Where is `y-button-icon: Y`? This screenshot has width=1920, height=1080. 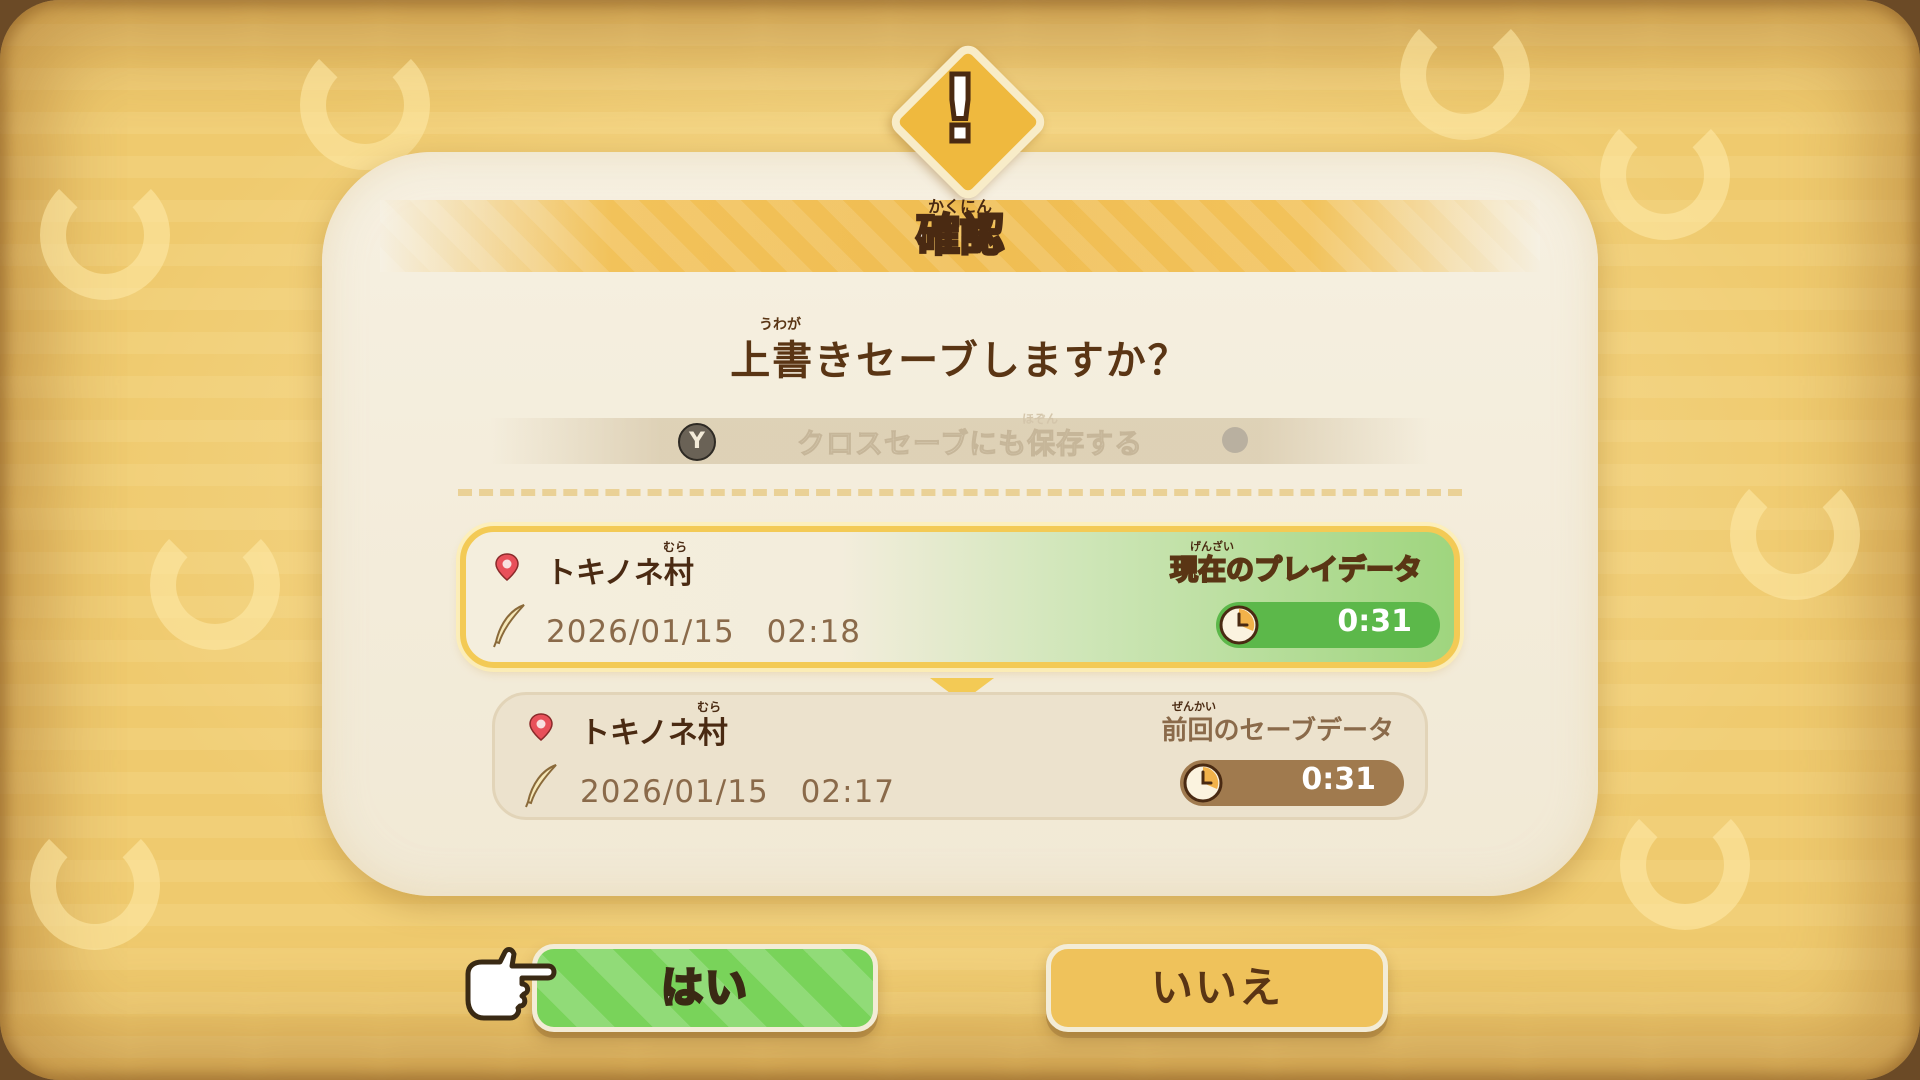
y-button-icon: Y is located at coordinates (697, 442).